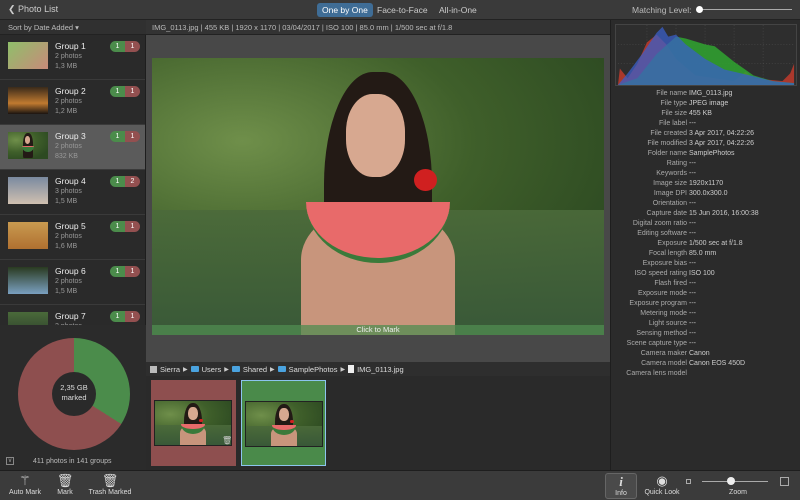 This screenshot has height=500, width=800. Describe the element at coordinates (70, 91) in the screenshot. I see `group-name: Group 2` at that location.